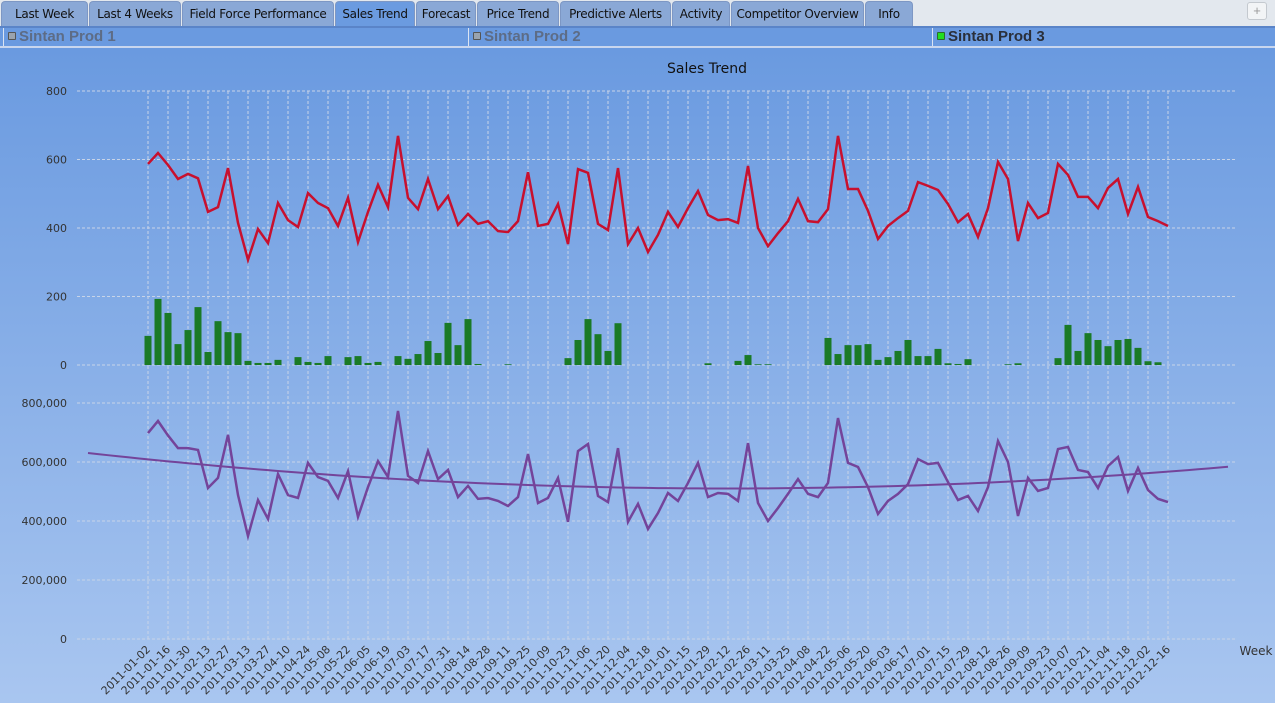  What do you see at coordinates (700, 37) in the screenshot?
I see `product-item-2: Sintan Prod 2` at bounding box center [700, 37].